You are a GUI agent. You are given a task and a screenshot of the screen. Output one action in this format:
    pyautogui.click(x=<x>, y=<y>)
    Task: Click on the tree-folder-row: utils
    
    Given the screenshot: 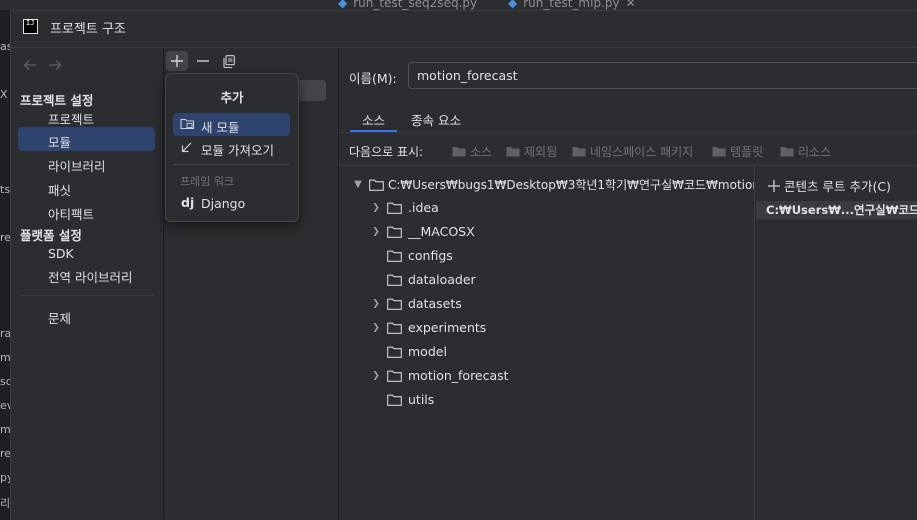 What is the action you would take?
    pyautogui.click(x=402, y=399)
    